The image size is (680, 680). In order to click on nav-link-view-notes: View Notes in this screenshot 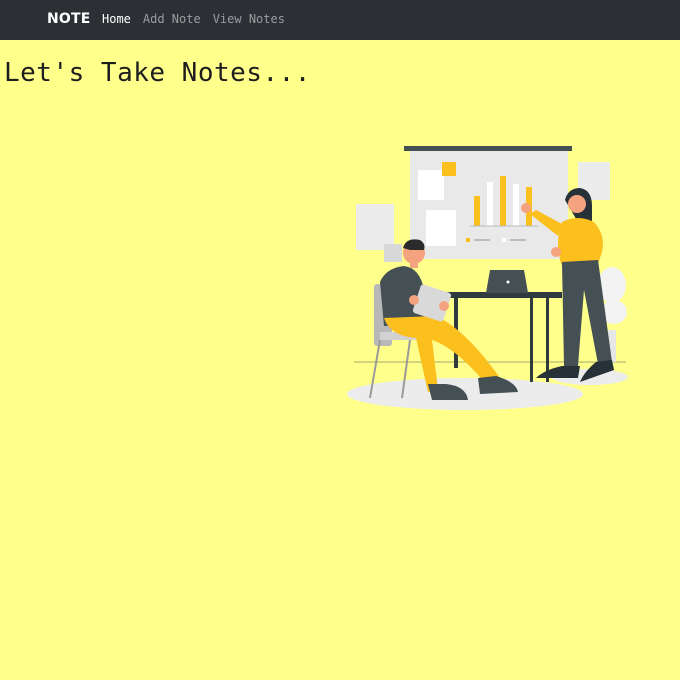, I will do `click(249, 19)`.